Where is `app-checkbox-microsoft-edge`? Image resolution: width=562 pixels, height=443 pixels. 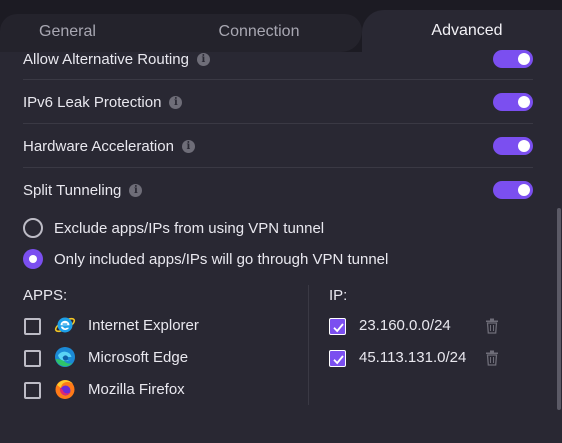
app-checkbox-microsoft-edge is located at coordinates (32, 358).